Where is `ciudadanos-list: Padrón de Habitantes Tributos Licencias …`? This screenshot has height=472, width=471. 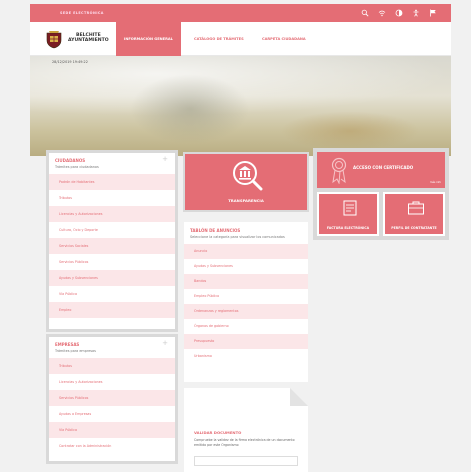 ciudadanos-list: Padrón de Habitantes Tributos Licencias … is located at coordinates (112, 246).